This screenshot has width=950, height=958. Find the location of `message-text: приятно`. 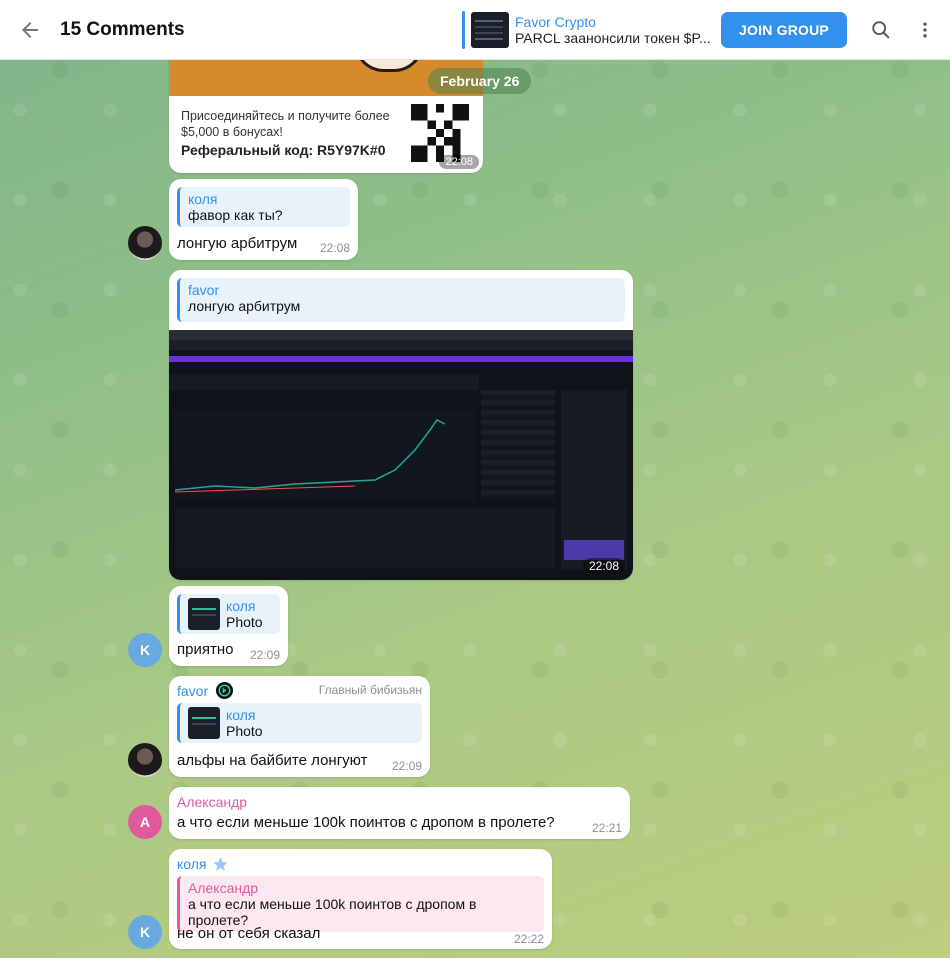

message-text: приятно is located at coordinates (205, 649).